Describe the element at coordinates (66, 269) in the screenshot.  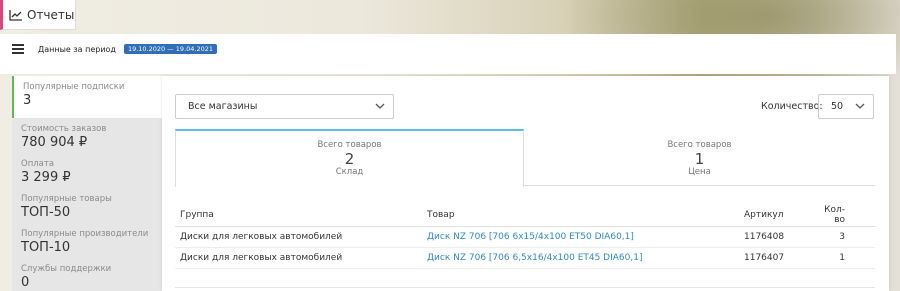
I see `sidebar-item-label: Службы поддержки` at that location.